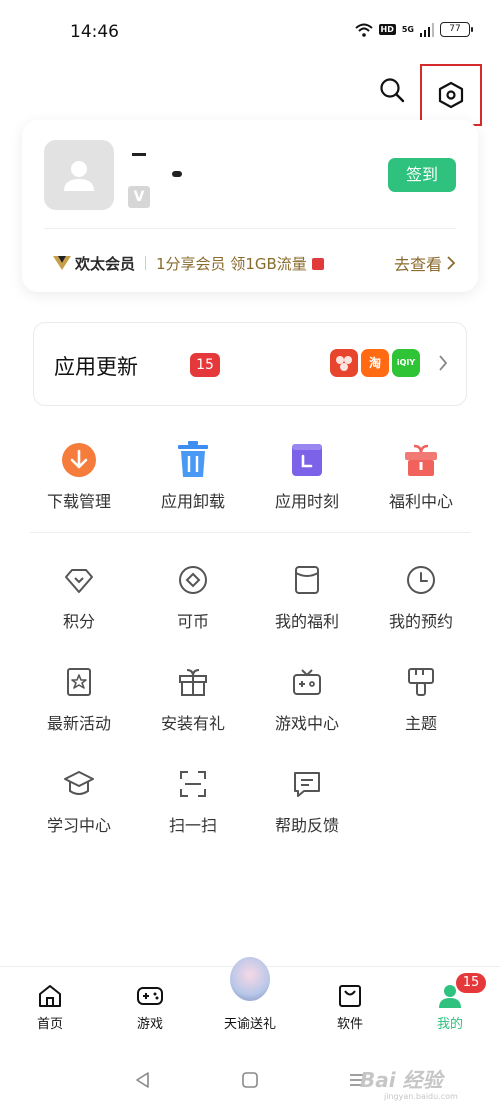  What do you see at coordinates (62, 263) in the screenshot?
I see `vip-v-icon` at bounding box center [62, 263].